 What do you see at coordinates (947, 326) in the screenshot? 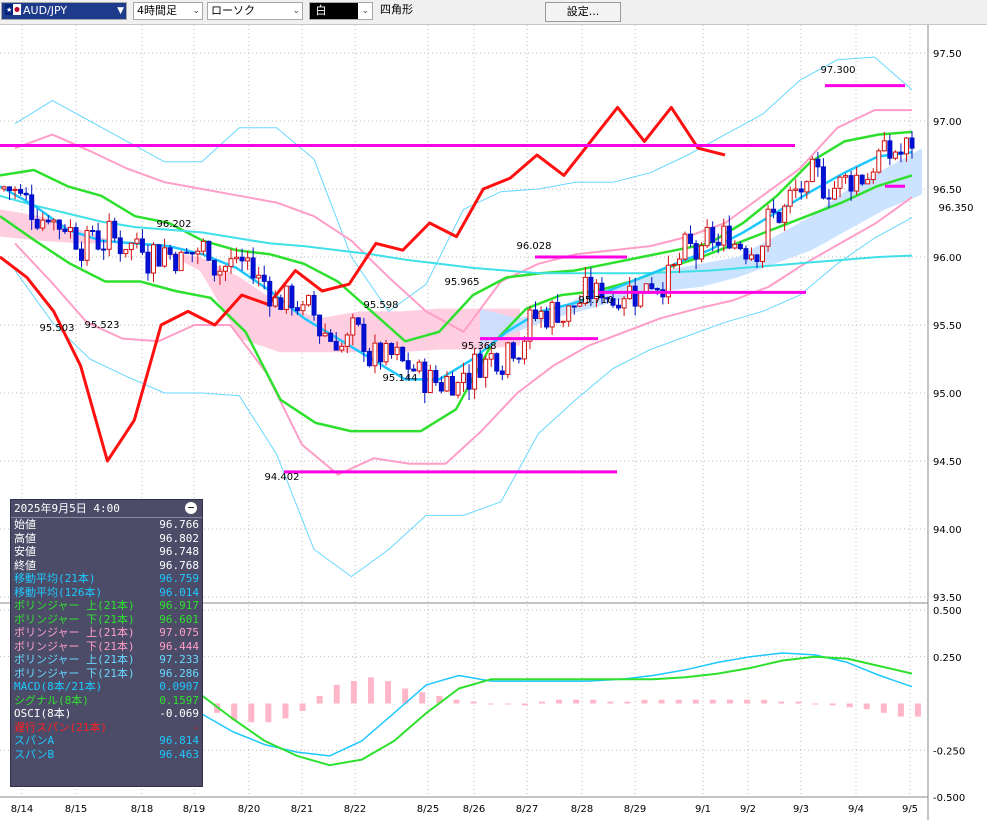
I see `price-tick-label: 95.50` at bounding box center [947, 326].